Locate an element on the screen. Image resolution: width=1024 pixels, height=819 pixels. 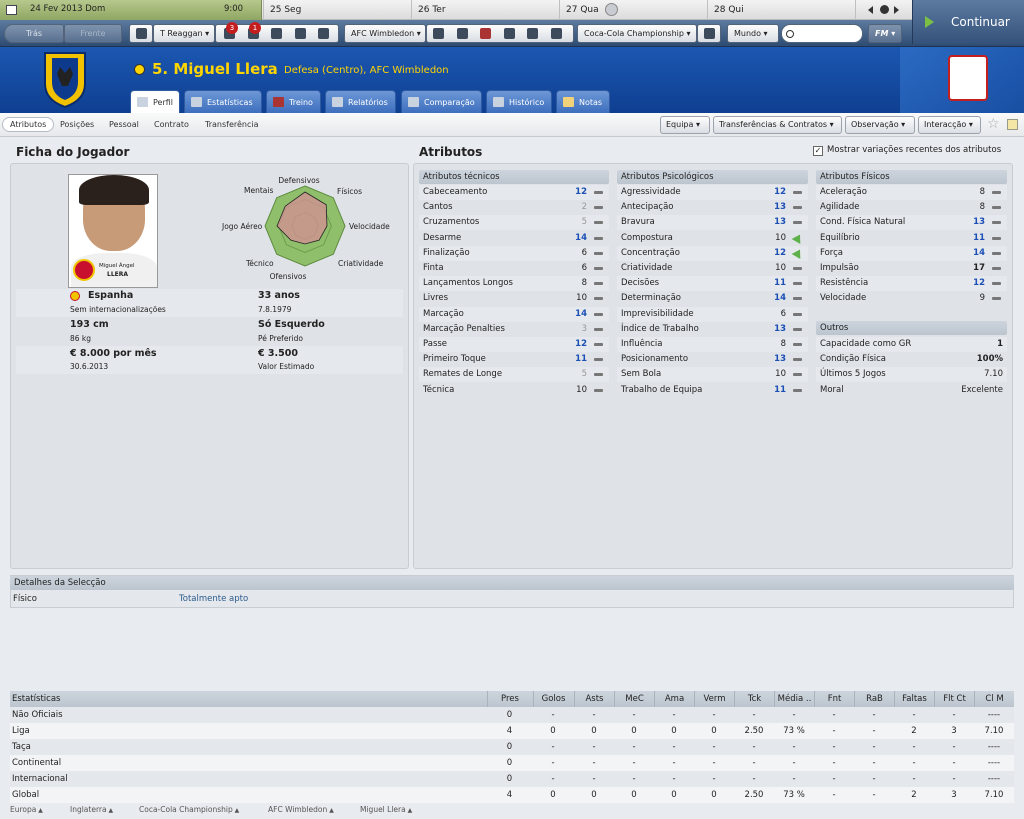
subnav-transferencia: Transferência is located at coordinates (232, 124).